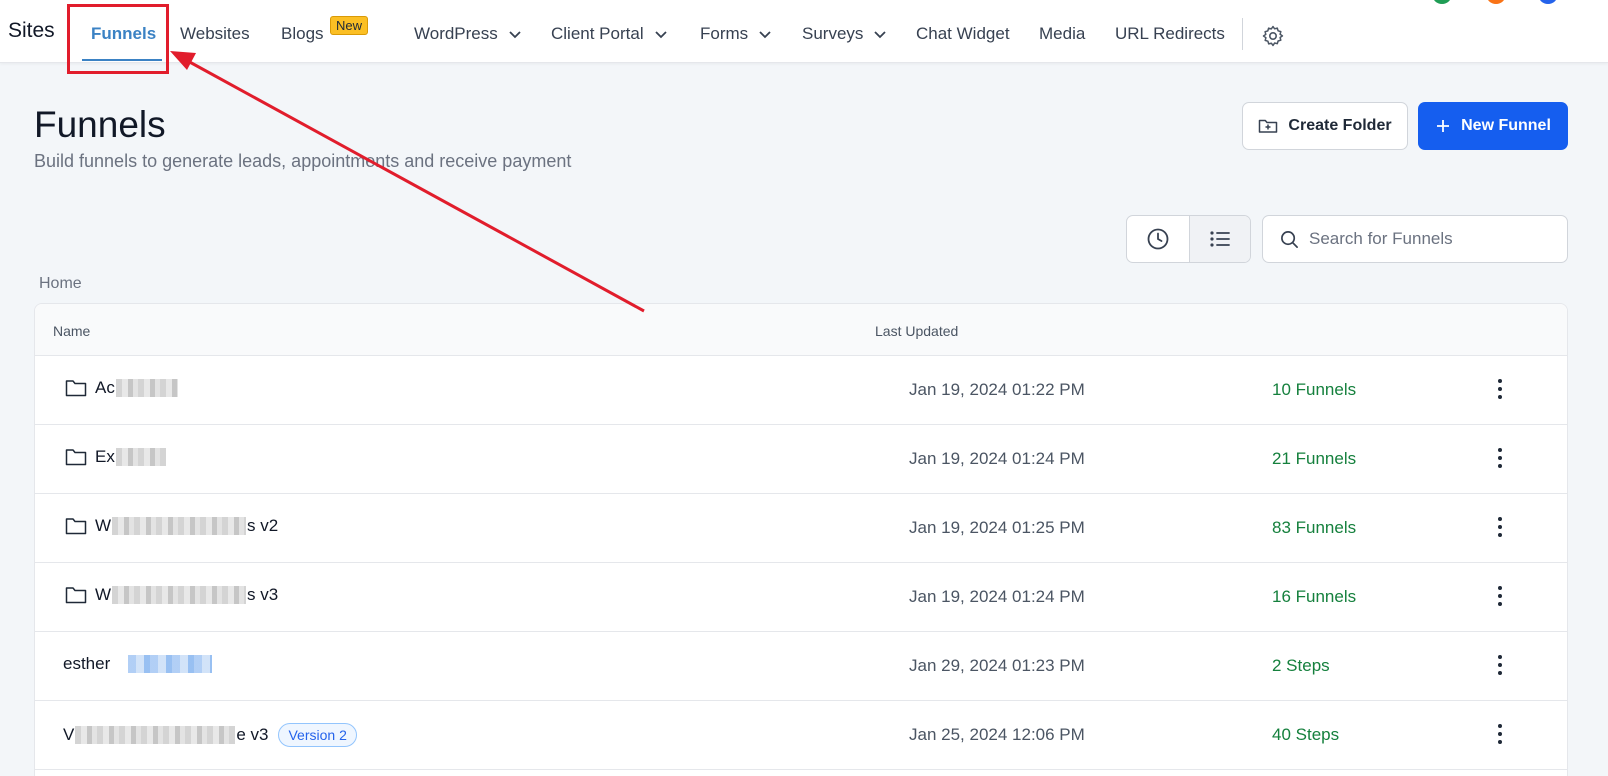  What do you see at coordinates (215, 34) in the screenshot?
I see `tab-websites: Websites` at bounding box center [215, 34].